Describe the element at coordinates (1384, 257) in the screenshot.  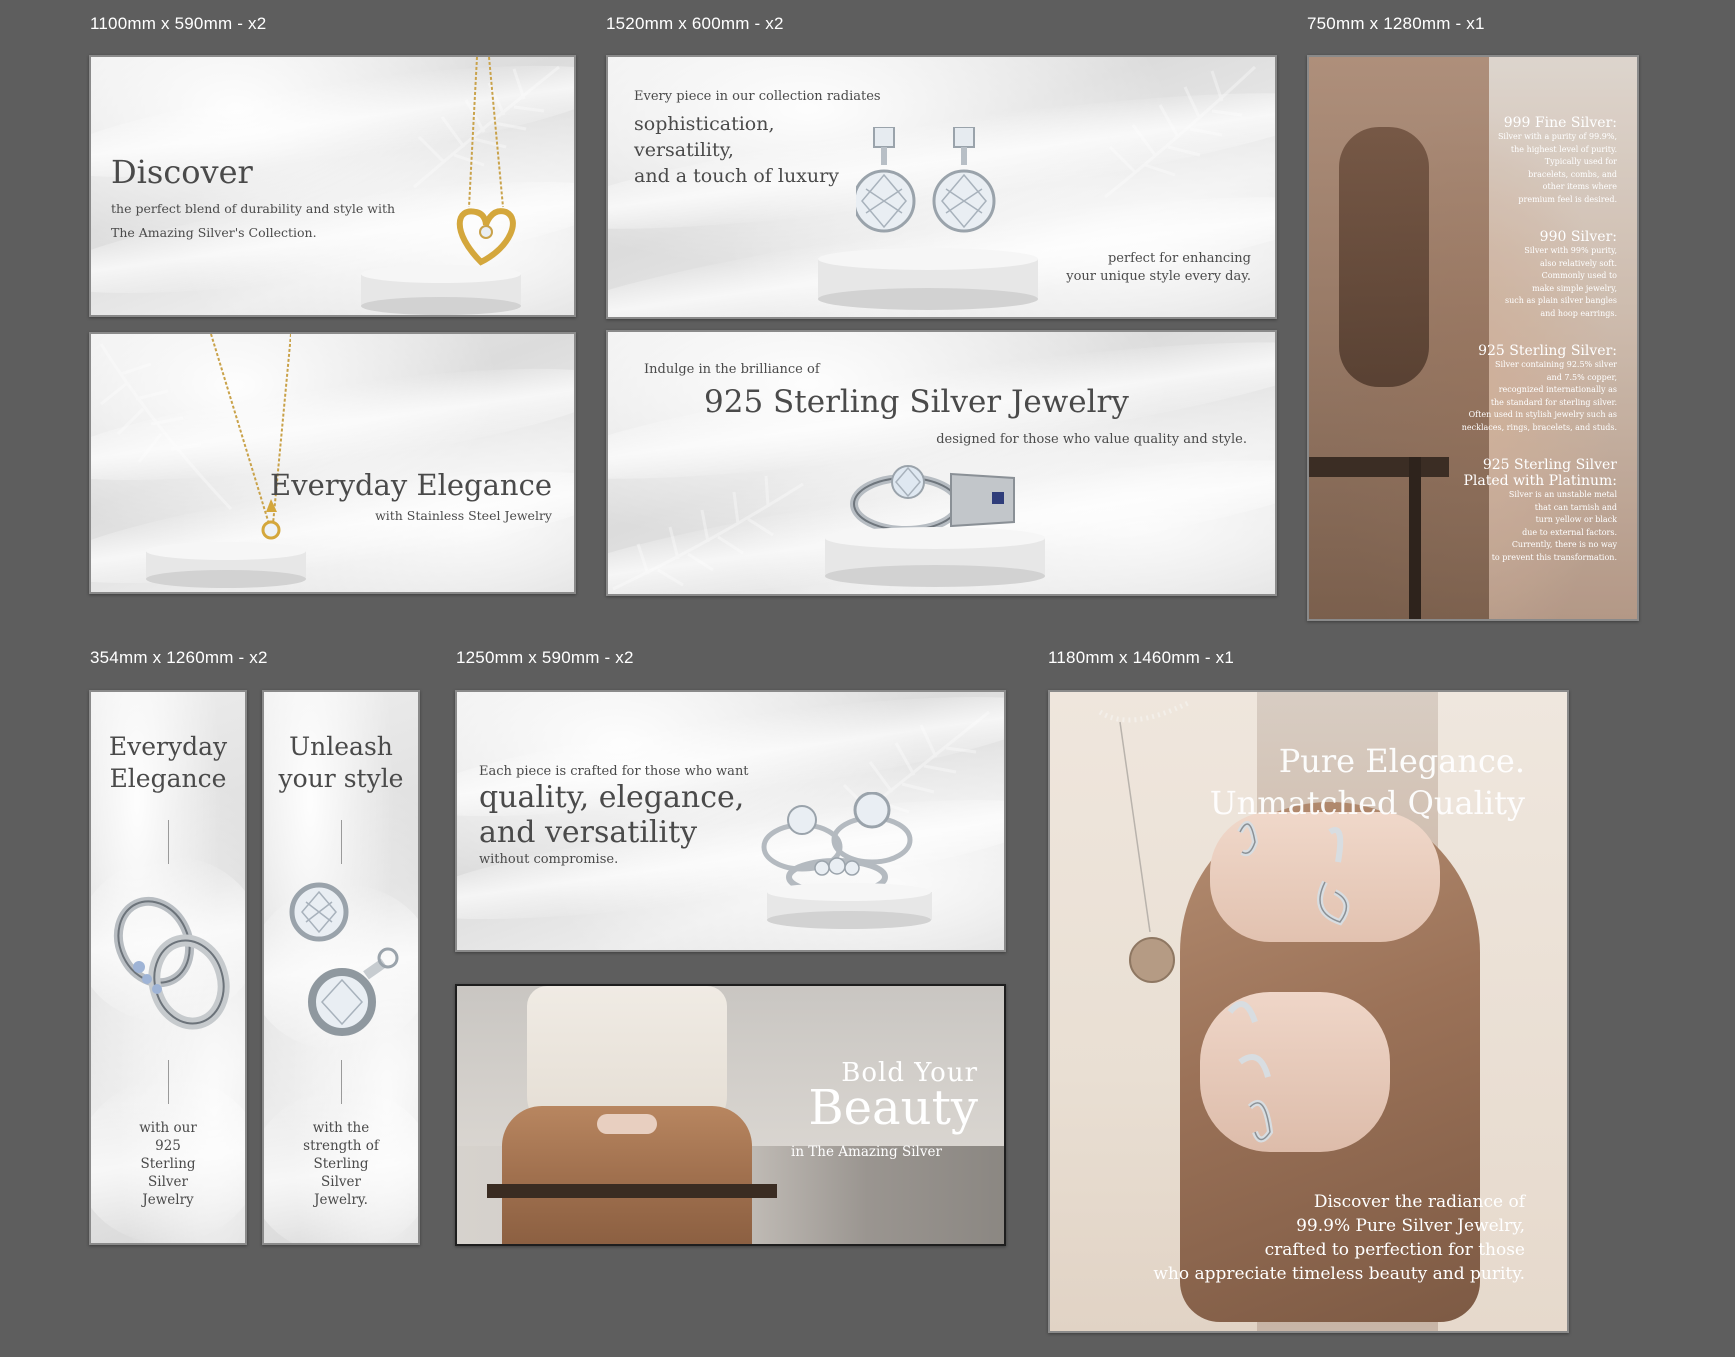
I see `photo-leg-shadow` at that location.